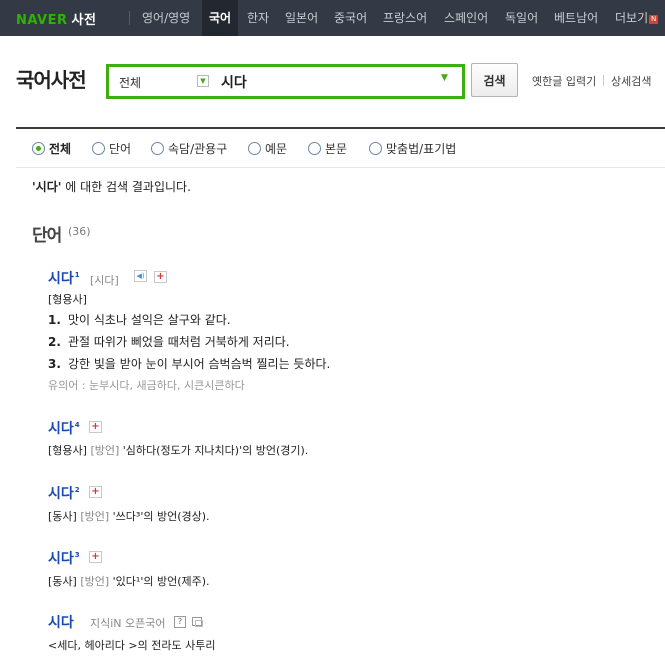 This screenshot has width=665, height=668. I want to click on filter-label: 예문, so click(276, 148).